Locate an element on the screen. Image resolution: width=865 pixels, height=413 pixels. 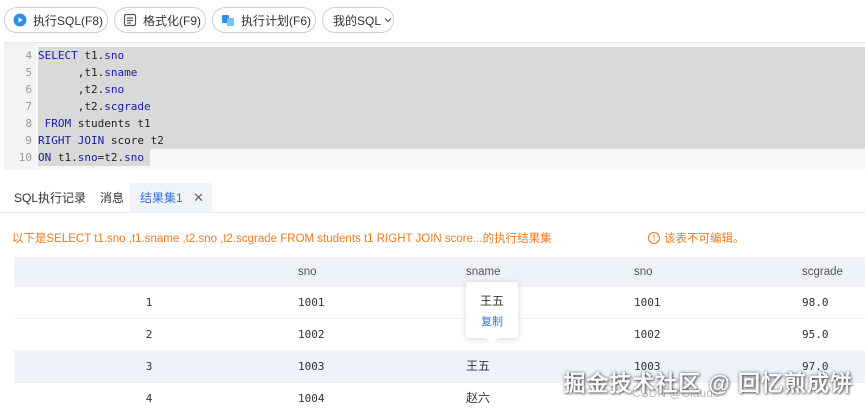
toolbar: 执行SQL(F8) 格式化(F9) 执行计划(F6) 我的SQL is located at coordinates (432, 20).